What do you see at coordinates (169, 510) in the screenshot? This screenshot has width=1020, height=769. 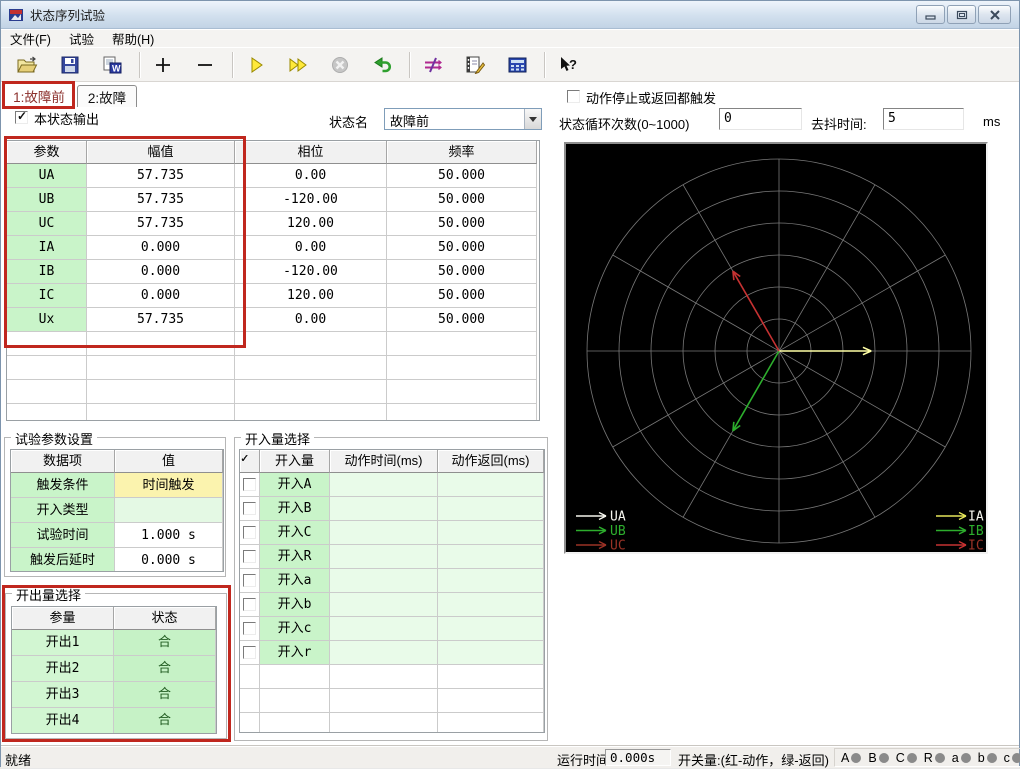 I see `param-value-cell` at bounding box center [169, 510].